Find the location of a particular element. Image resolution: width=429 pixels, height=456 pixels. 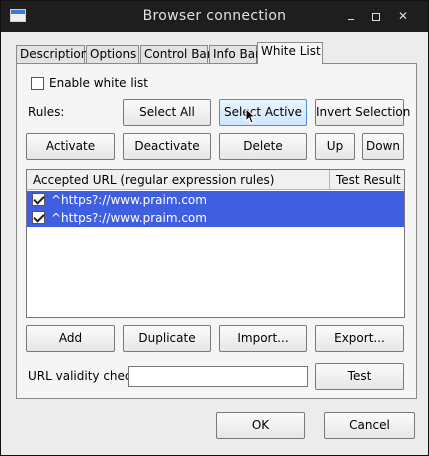

url-validity-input is located at coordinates (218, 376).